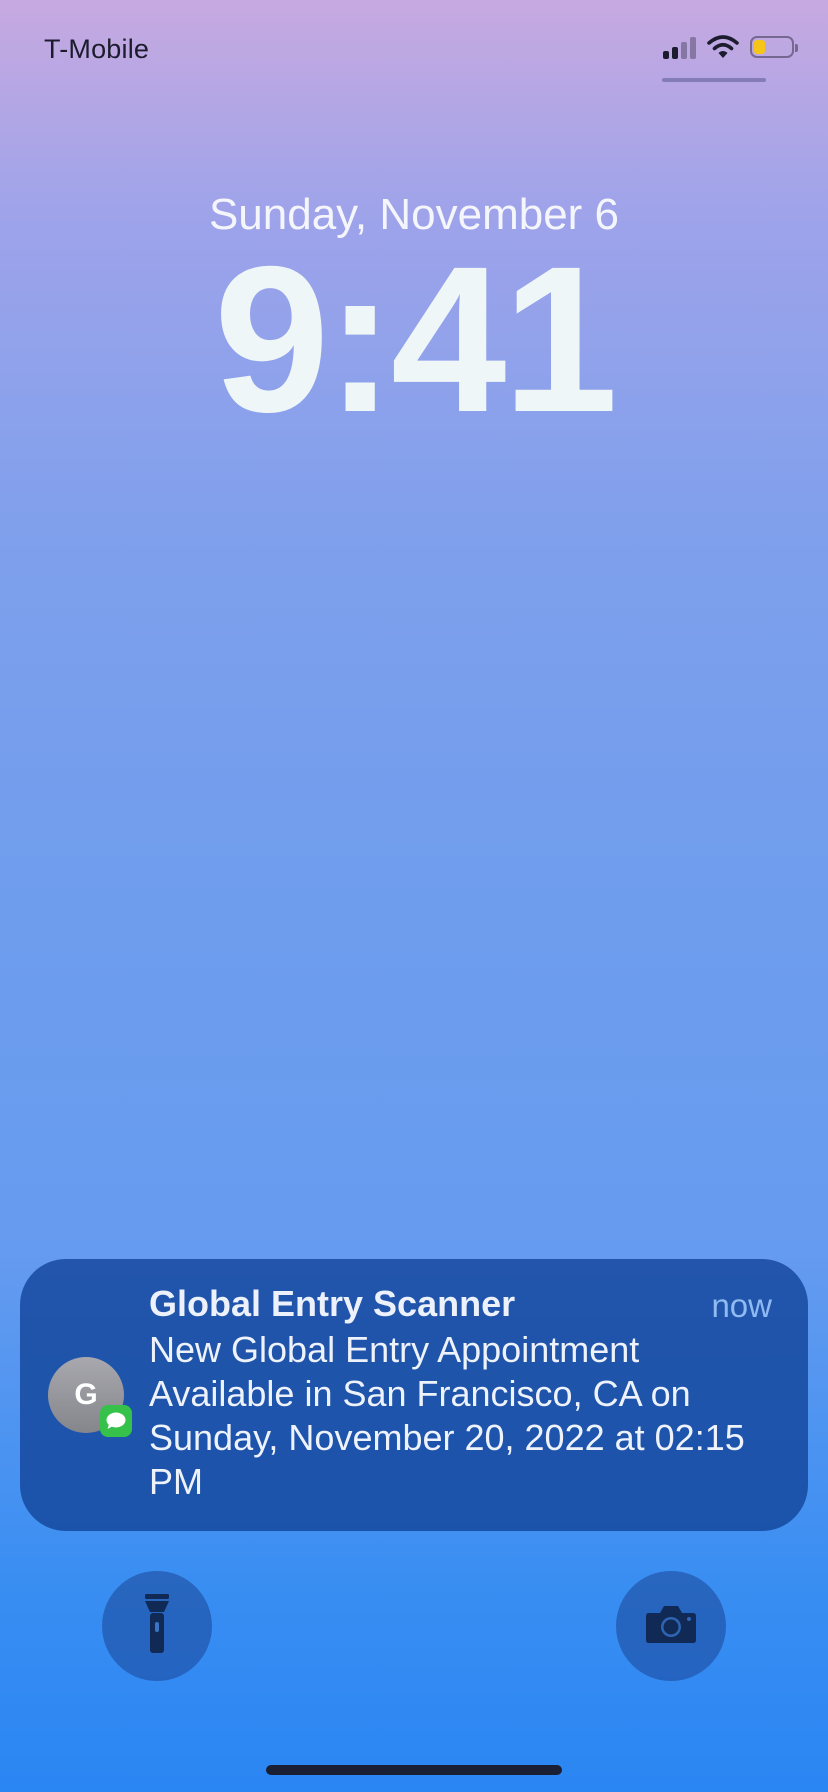 The image size is (828, 1792). What do you see at coordinates (759, 47) in the screenshot?
I see `battery-level-fill` at bounding box center [759, 47].